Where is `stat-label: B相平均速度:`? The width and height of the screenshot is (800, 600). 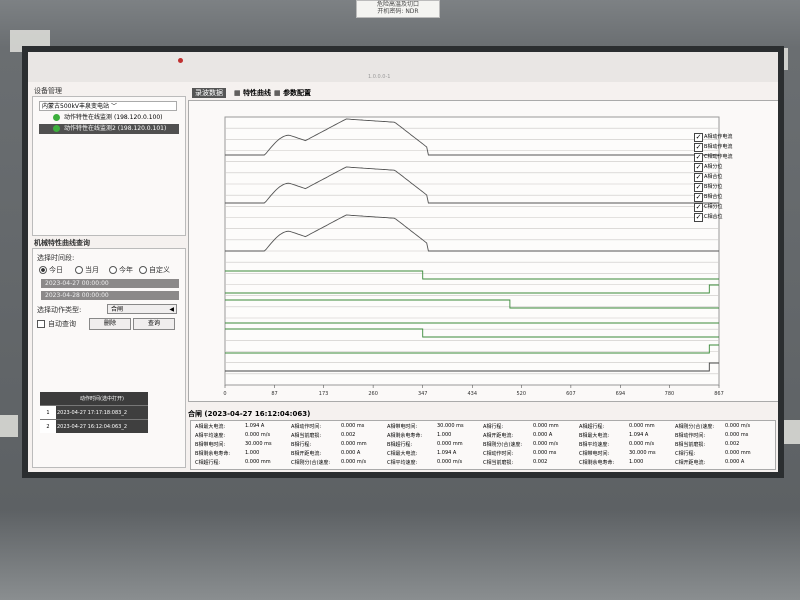
stat-label: B相平均速度: is located at coordinates (594, 445).